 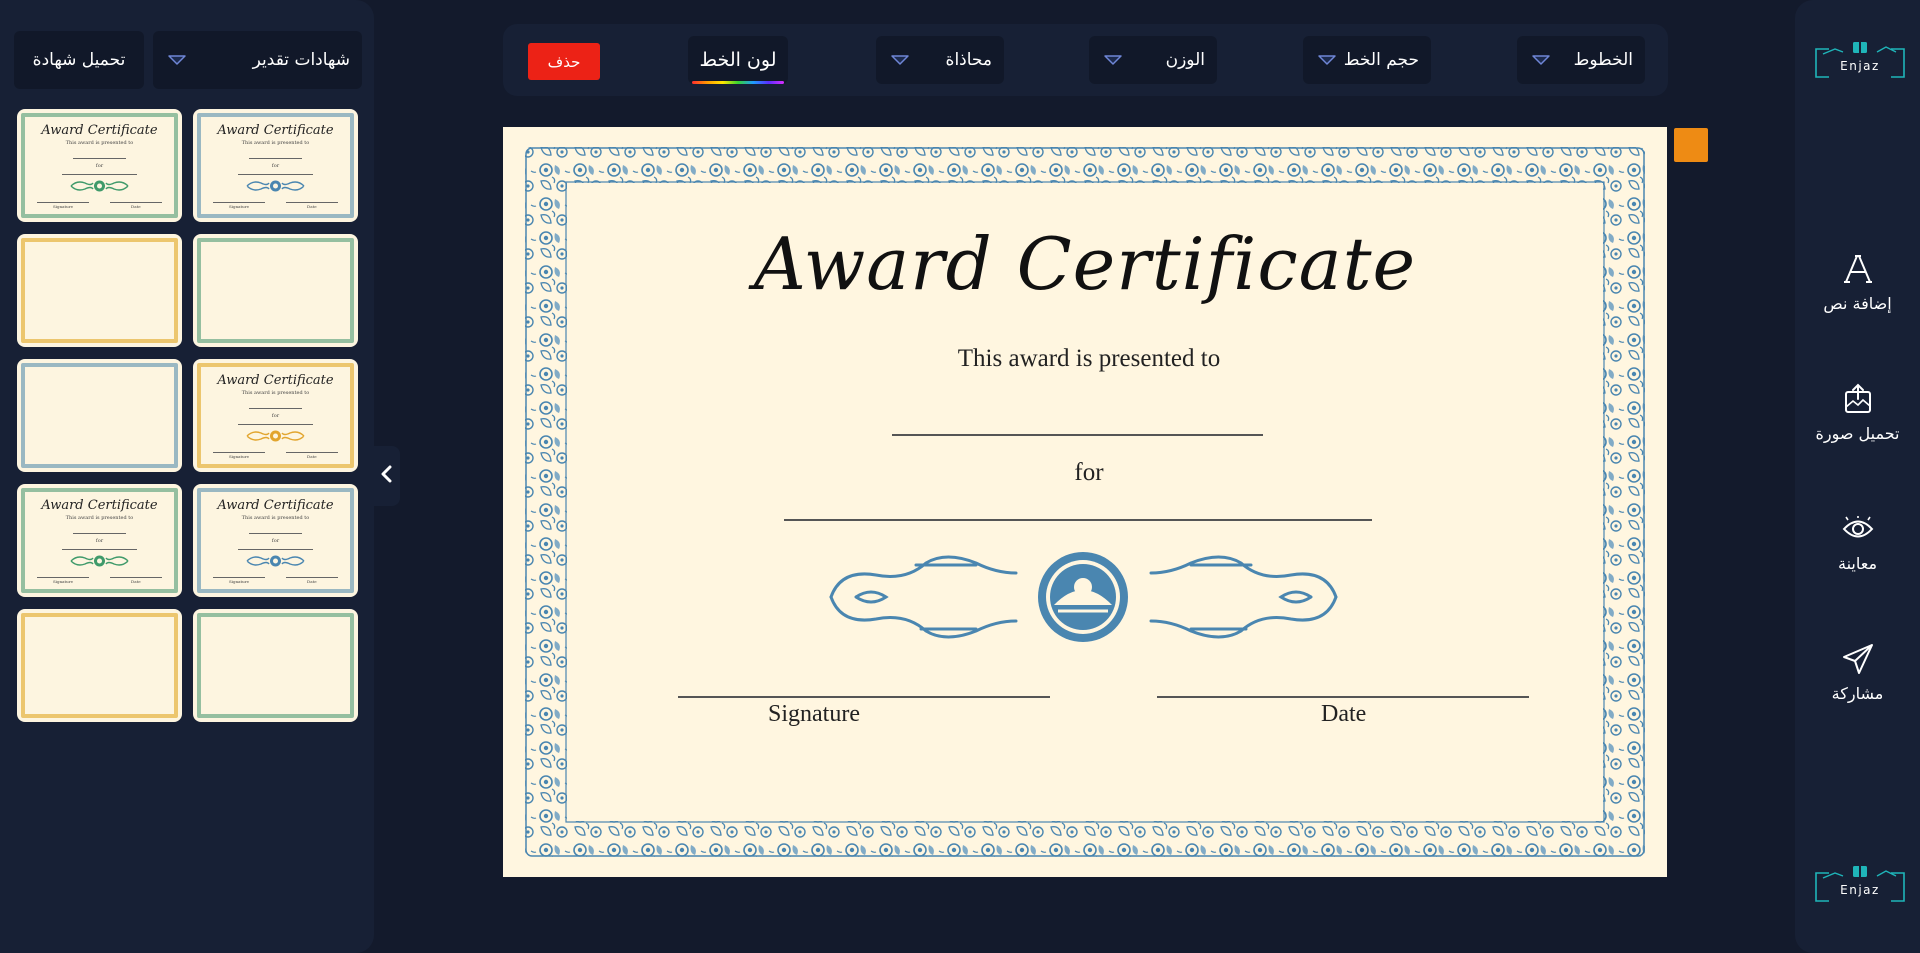 I want to click on color-swatch, so click(x=1691, y=145).